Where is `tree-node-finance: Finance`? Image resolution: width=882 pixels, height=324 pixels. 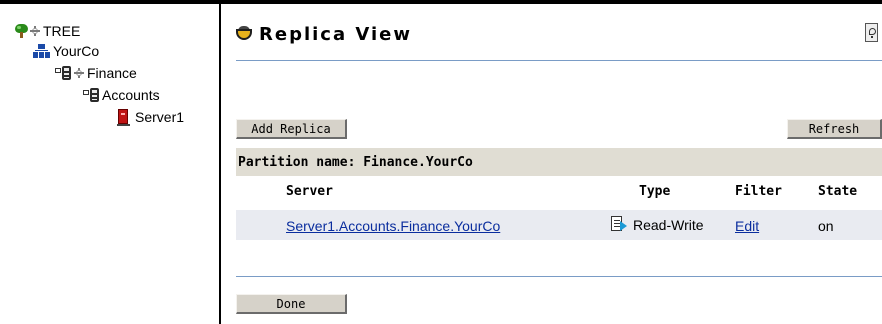 tree-node-finance: Finance is located at coordinates (96, 73).